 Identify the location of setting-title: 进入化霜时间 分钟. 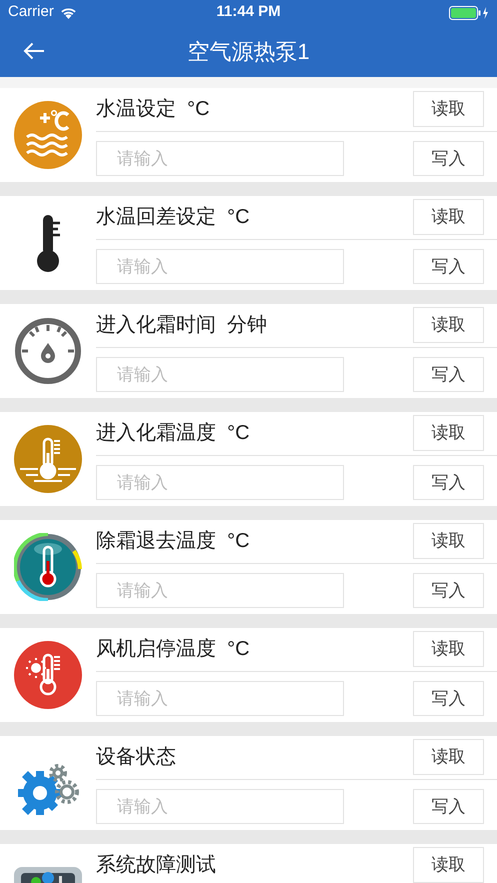
(182, 325).